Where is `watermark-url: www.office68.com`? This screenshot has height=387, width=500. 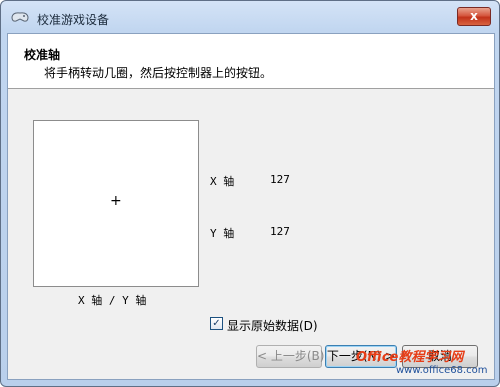
watermark-url: www.office68.com is located at coordinates (442, 370).